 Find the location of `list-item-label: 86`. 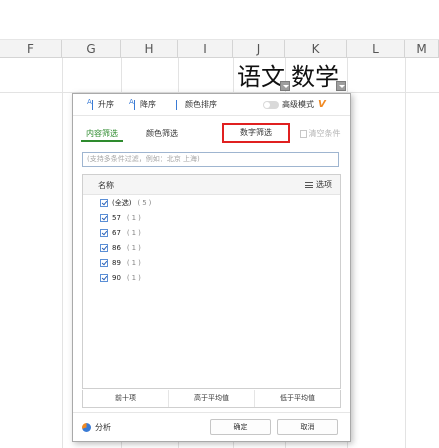

list-item-label: 86 is located at coordinates (116, 248).